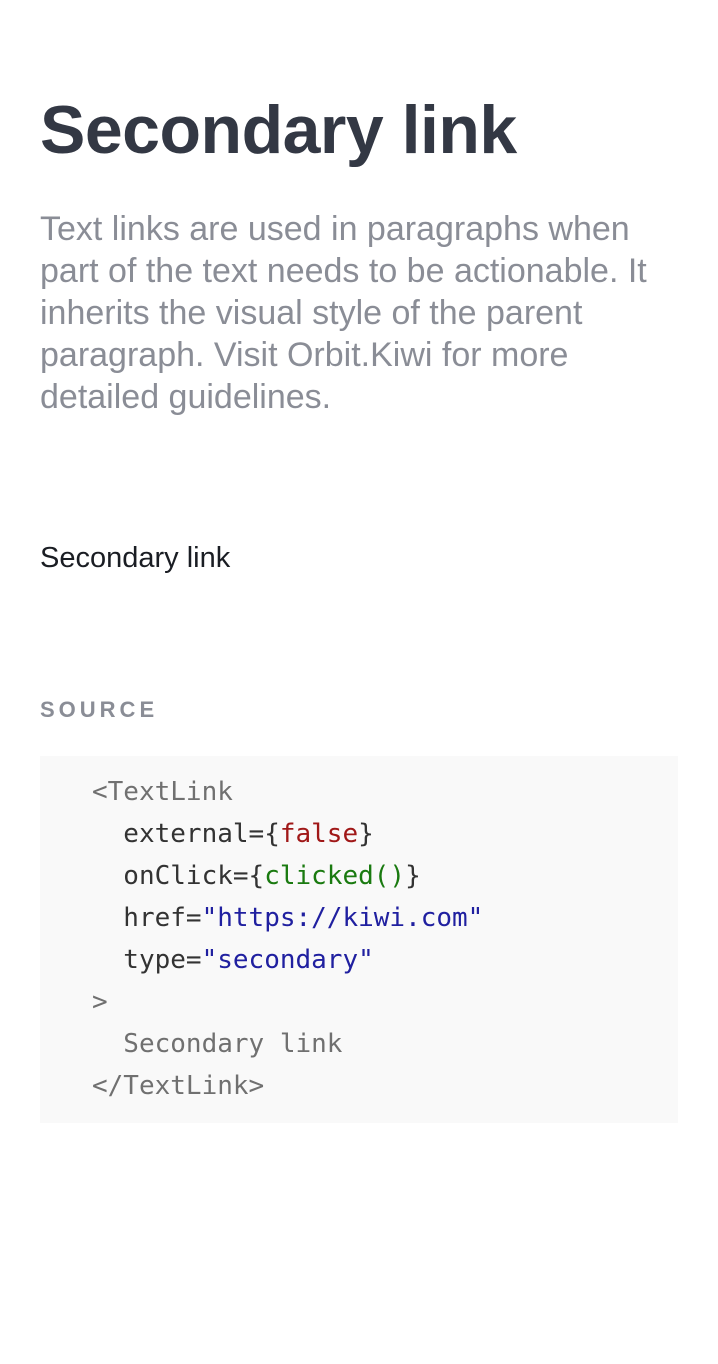  What do you see at coordinates (147, 960) in the screenshot?
I see `code-attr-type: type=` at bounding box center [147, 960].